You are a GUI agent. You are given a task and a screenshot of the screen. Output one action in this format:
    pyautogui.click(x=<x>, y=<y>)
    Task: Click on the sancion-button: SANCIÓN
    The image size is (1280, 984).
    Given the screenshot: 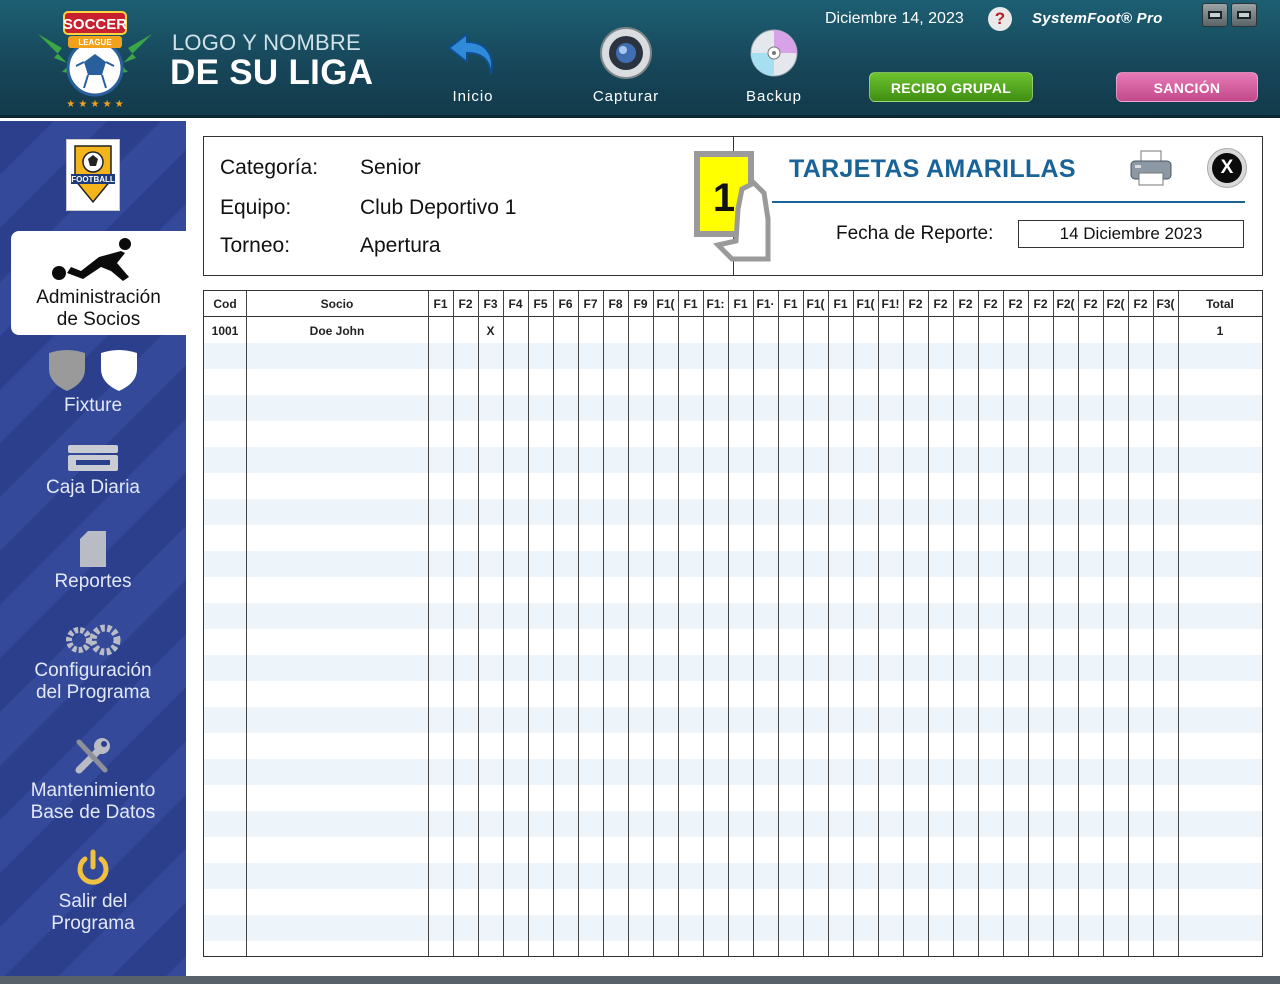 What is the action you would take?
    pyautogui.click(x=1187, y=87)
    